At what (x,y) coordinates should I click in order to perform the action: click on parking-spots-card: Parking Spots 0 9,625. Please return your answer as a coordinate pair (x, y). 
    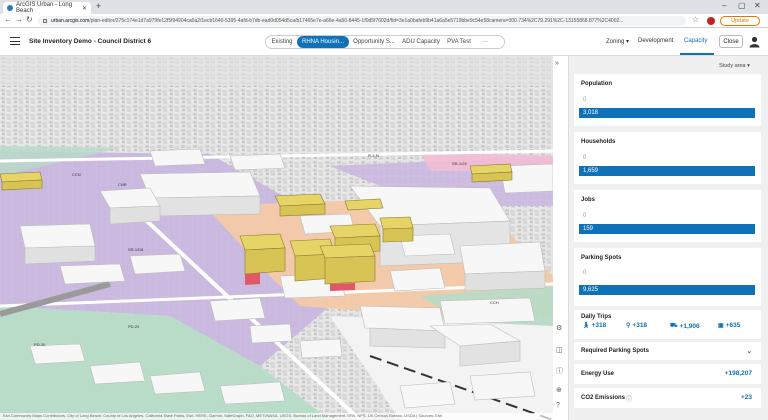
    Looking at the image, I should click on (667, 277).